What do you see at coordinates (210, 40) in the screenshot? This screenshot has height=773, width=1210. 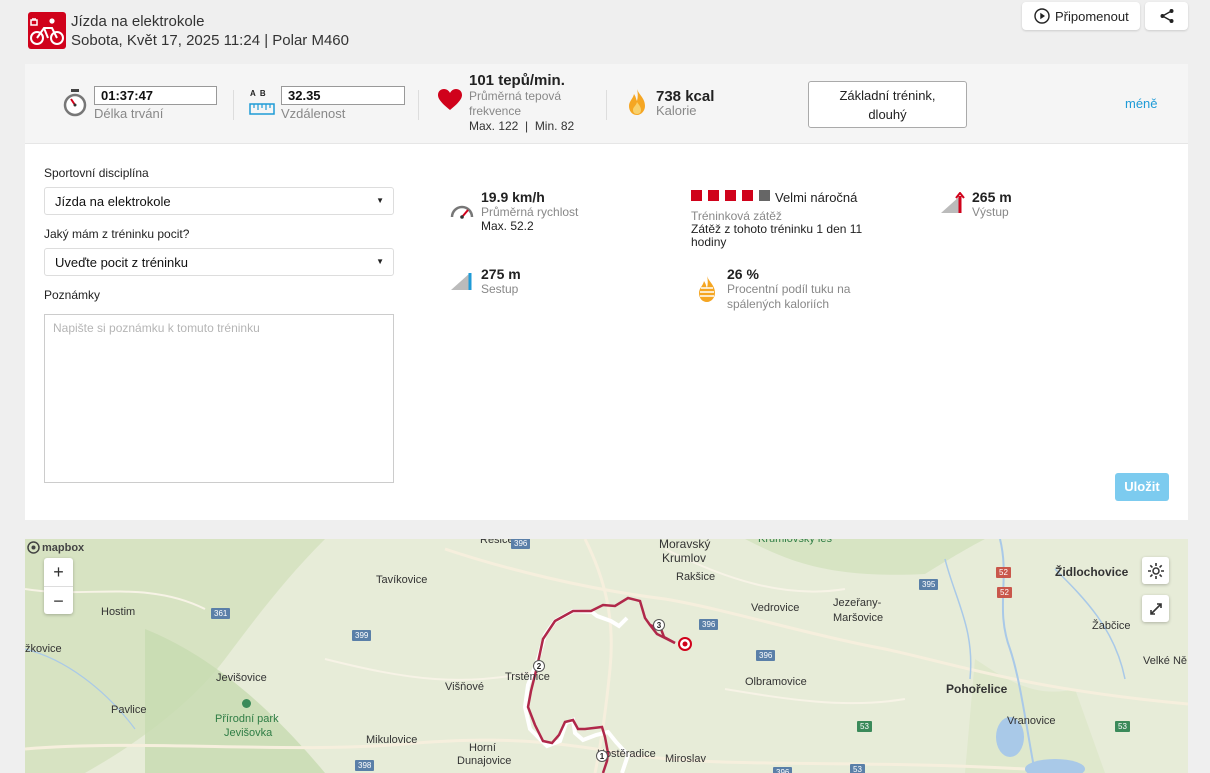 I see `session-subtitle: Sobota, Květ 17, 2025 11:24 | Polar M460` at bounding box center [210, 40].